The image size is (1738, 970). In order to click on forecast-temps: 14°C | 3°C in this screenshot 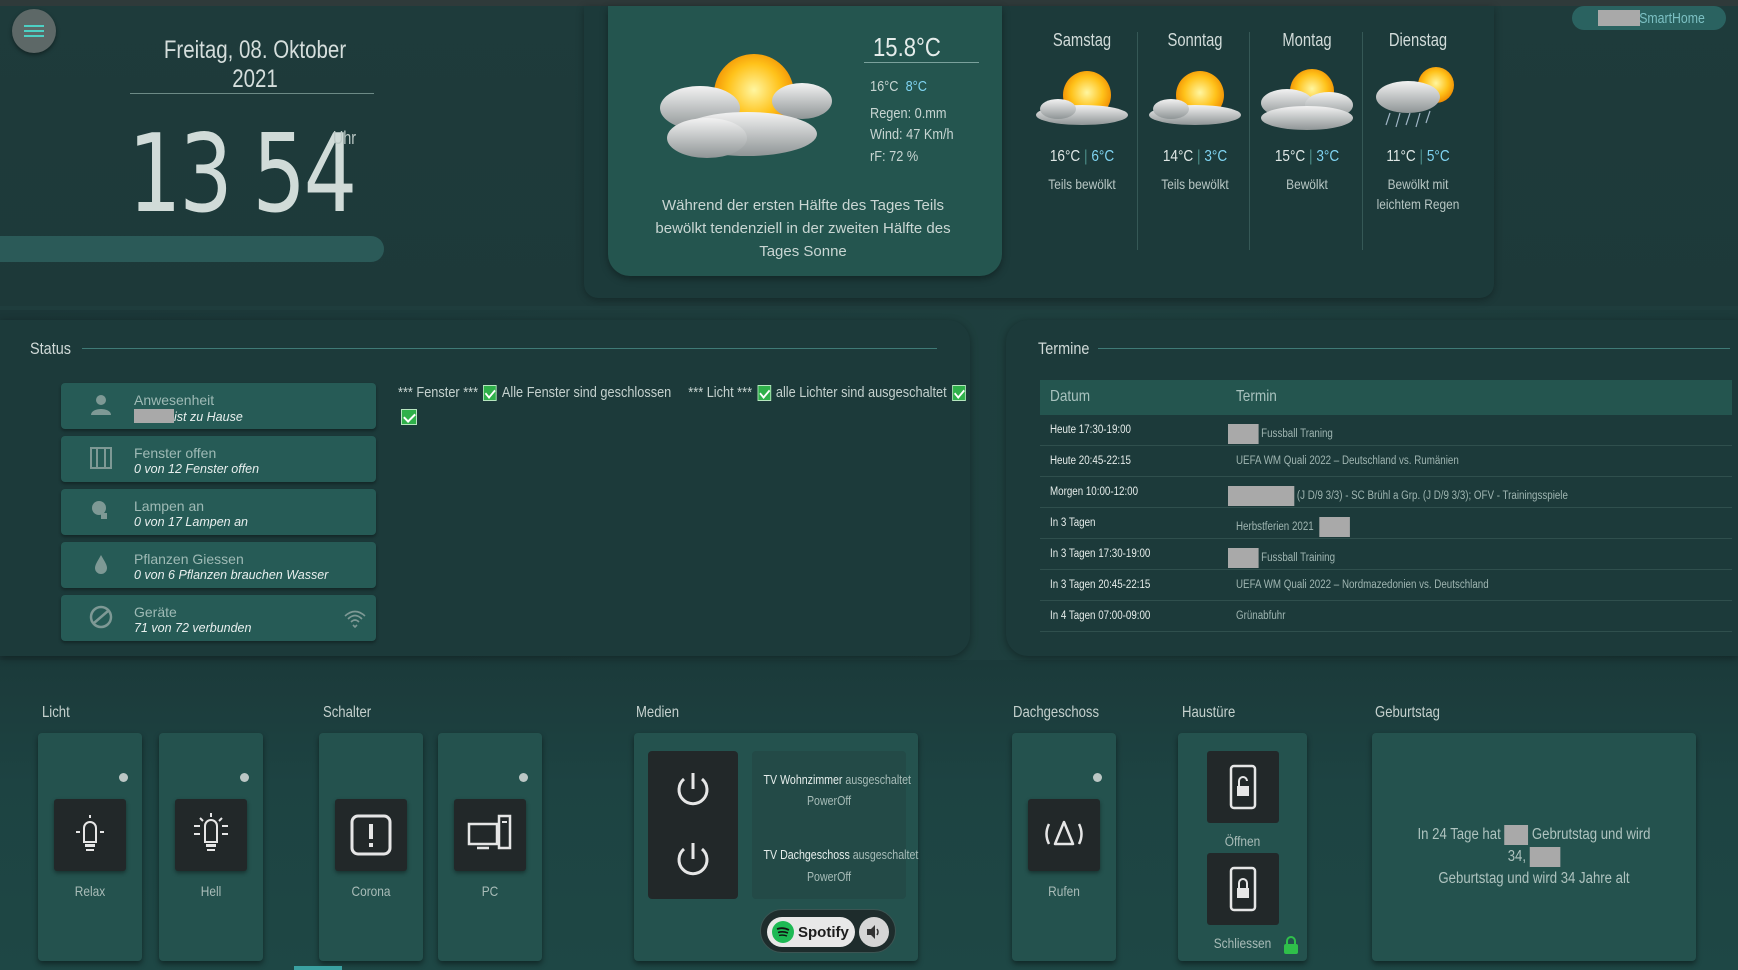, I will do `click(1195, 156)`.